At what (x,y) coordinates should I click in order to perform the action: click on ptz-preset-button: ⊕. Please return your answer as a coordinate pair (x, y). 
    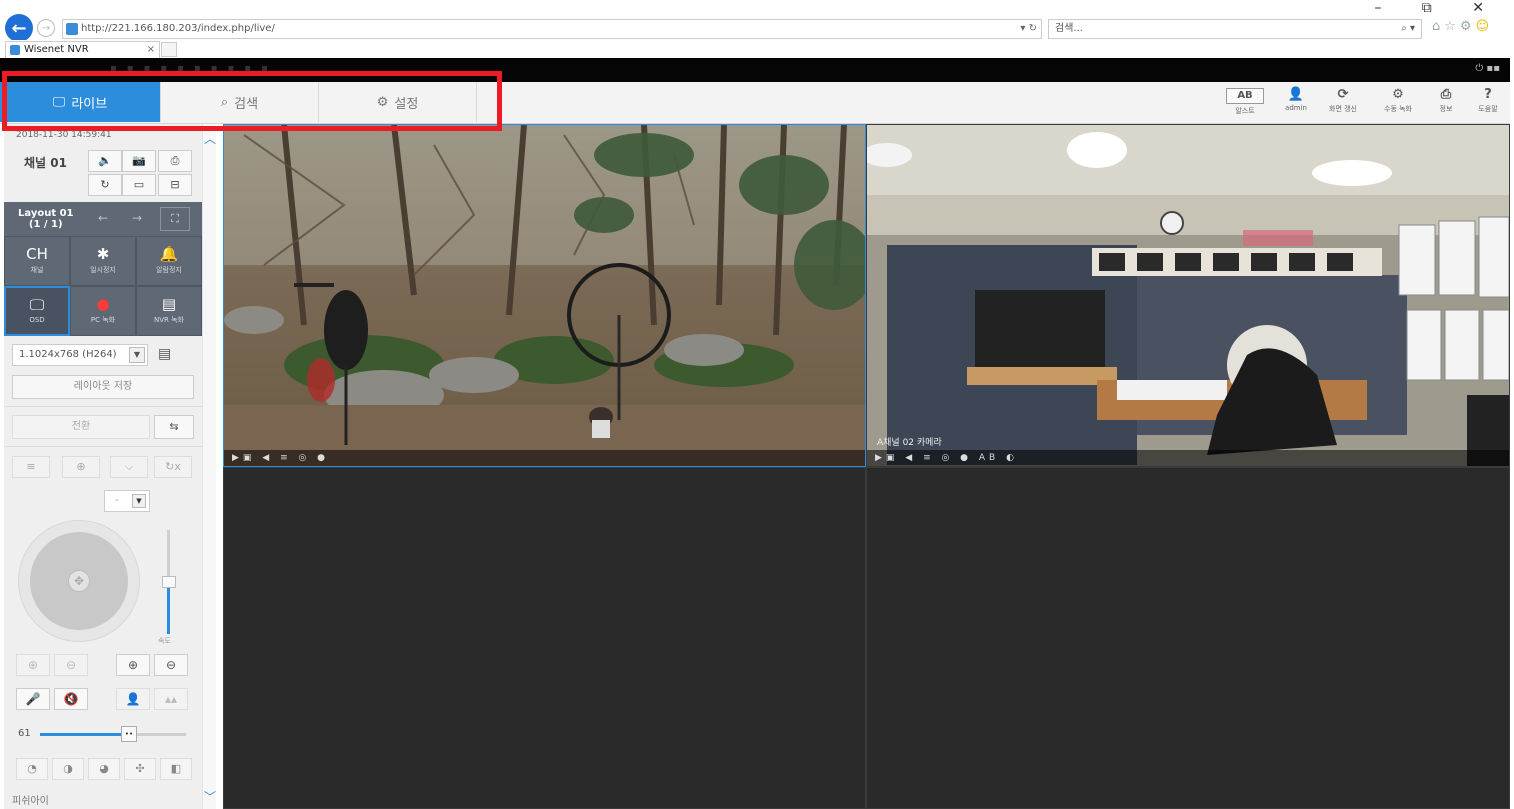
    Looking at the image, I should click on (81, 467).